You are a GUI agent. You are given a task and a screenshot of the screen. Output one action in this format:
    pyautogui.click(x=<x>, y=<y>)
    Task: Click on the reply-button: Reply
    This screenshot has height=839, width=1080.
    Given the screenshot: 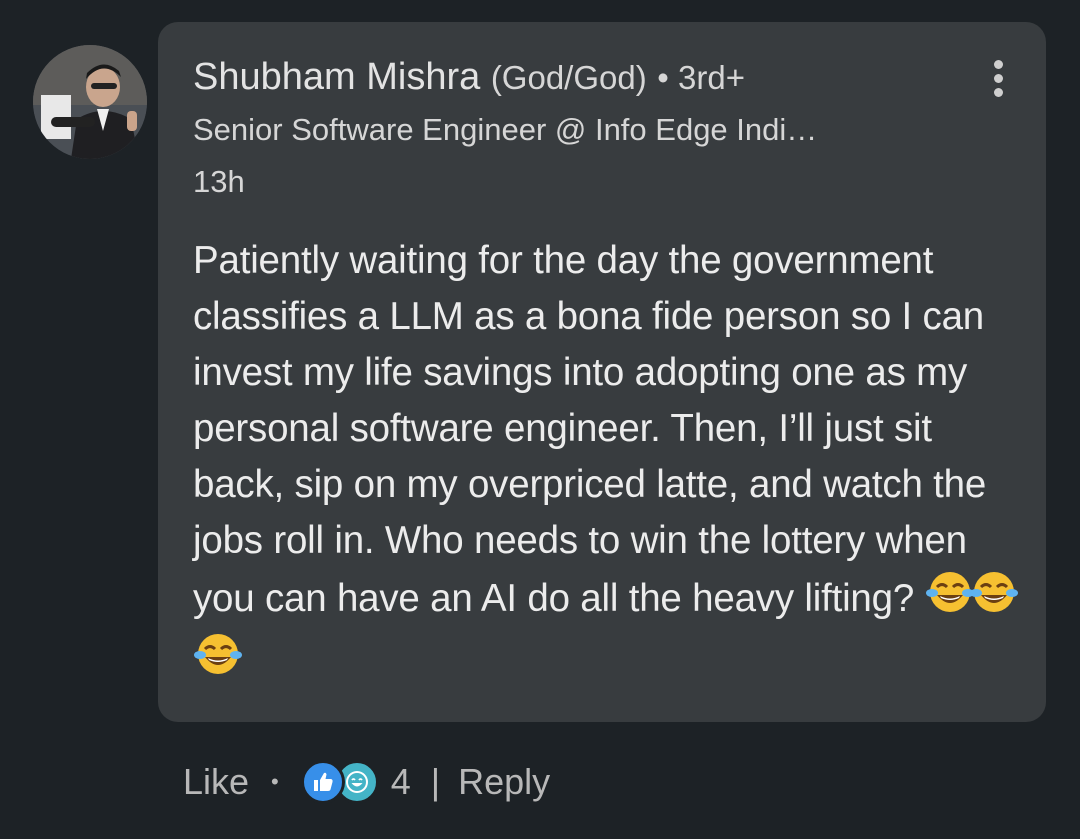 What is the action you would take?
    pyautogui.click(x=504, y=782)
    